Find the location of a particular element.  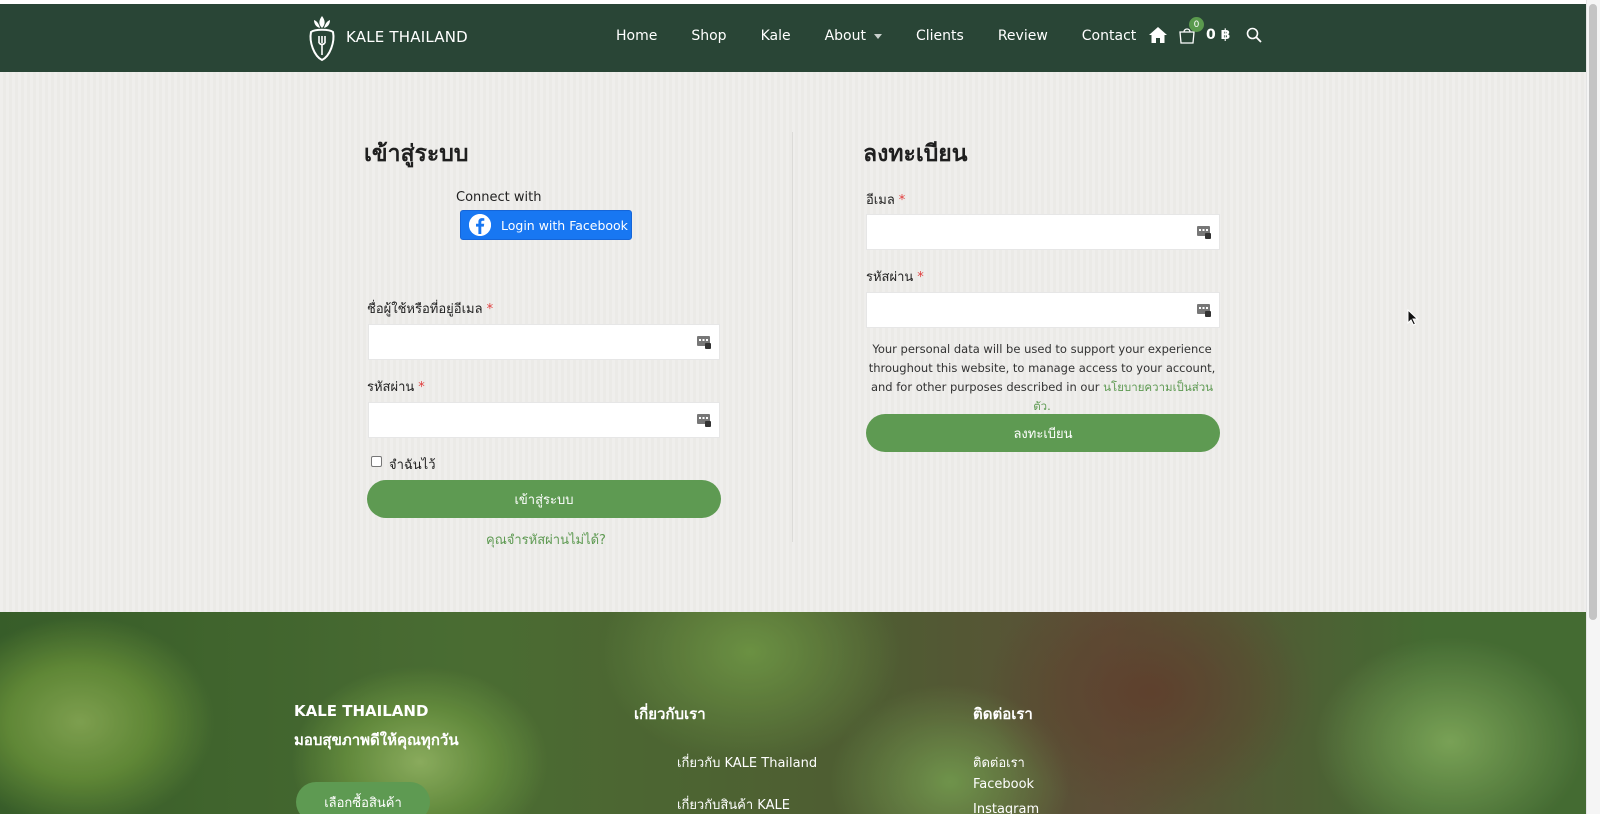

home-icon is located at coordinates (1158, 35).